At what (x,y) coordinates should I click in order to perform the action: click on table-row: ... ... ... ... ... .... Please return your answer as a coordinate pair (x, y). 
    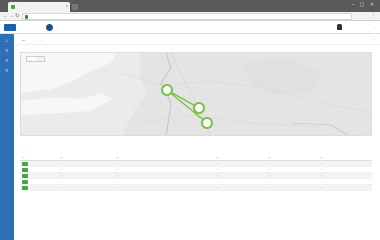
    Looking at the image, I should click on (196, 187).